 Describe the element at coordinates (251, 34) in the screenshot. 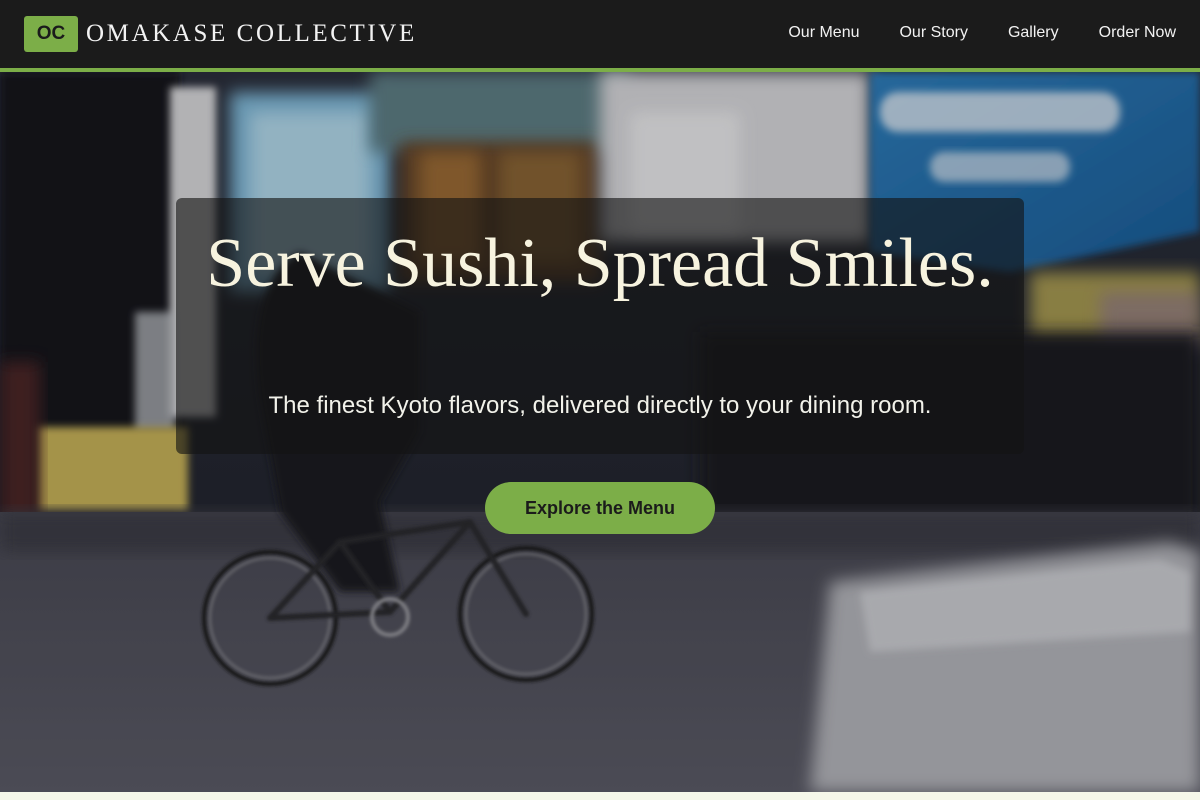

I see `brand-name: OMAKASE COLLECTIVE` at that location.